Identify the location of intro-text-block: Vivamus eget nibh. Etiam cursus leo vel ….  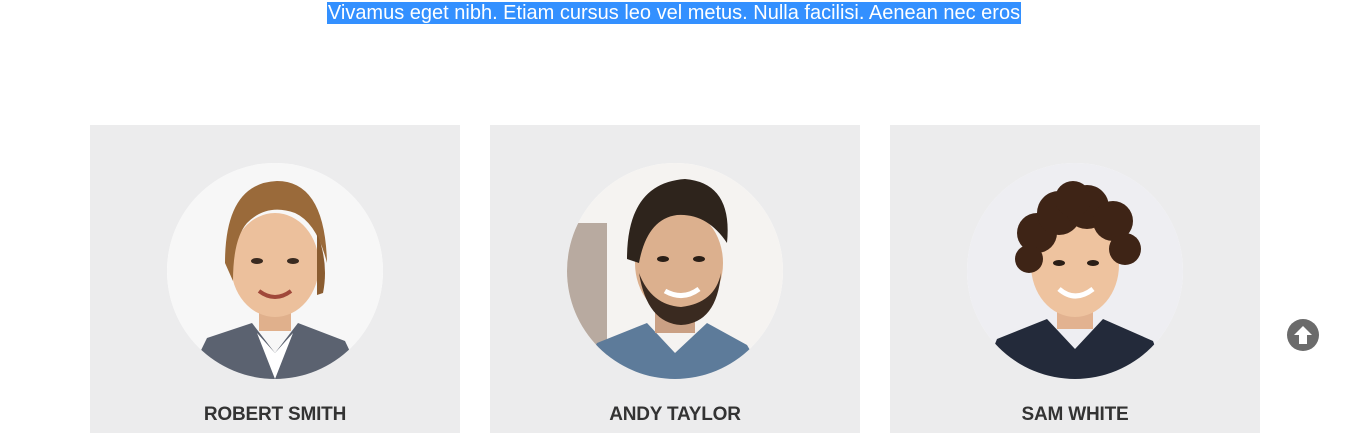
(674, 13).